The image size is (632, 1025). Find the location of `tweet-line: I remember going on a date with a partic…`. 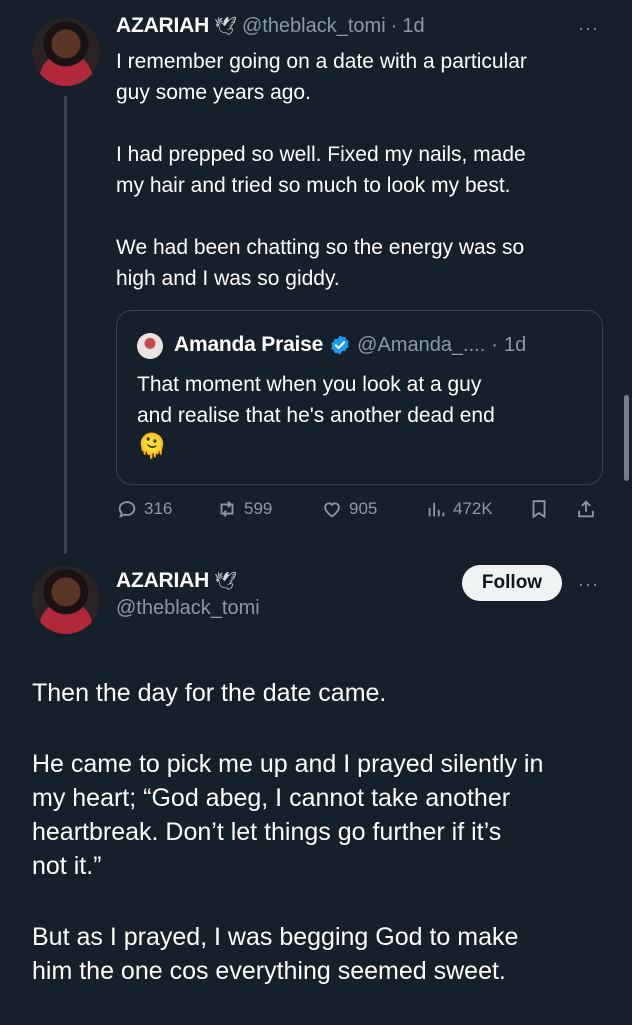

tweet-line: I remember going on a date with a partic… is located at coordinates (321, 61).